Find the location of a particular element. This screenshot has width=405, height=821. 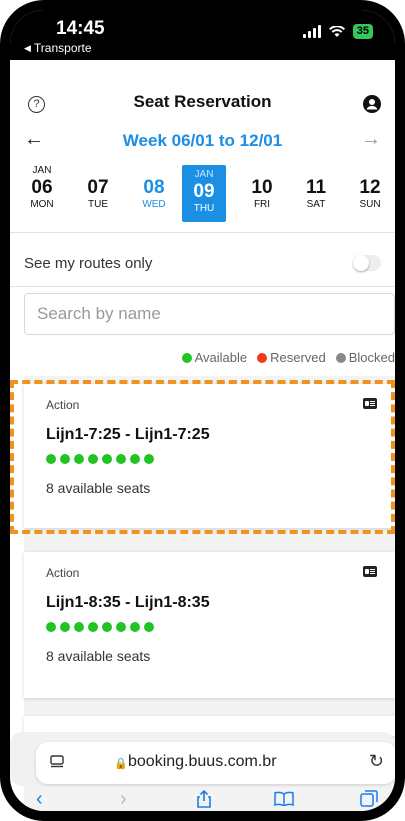

legend-blocked: Blocked is located at coordinates (365, 357).